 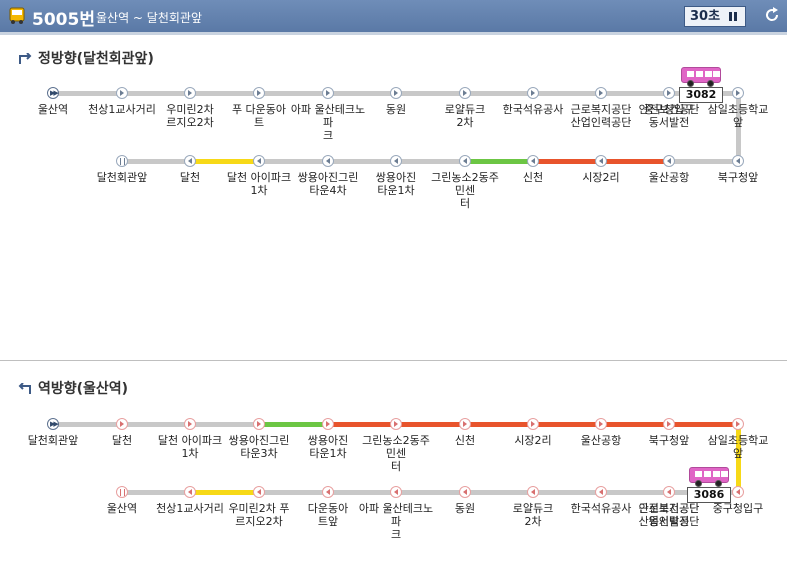 What do you see at coordinates (772, 15) in the screenshot?
I see `refresh-icon` at bounding box center [772, 15].